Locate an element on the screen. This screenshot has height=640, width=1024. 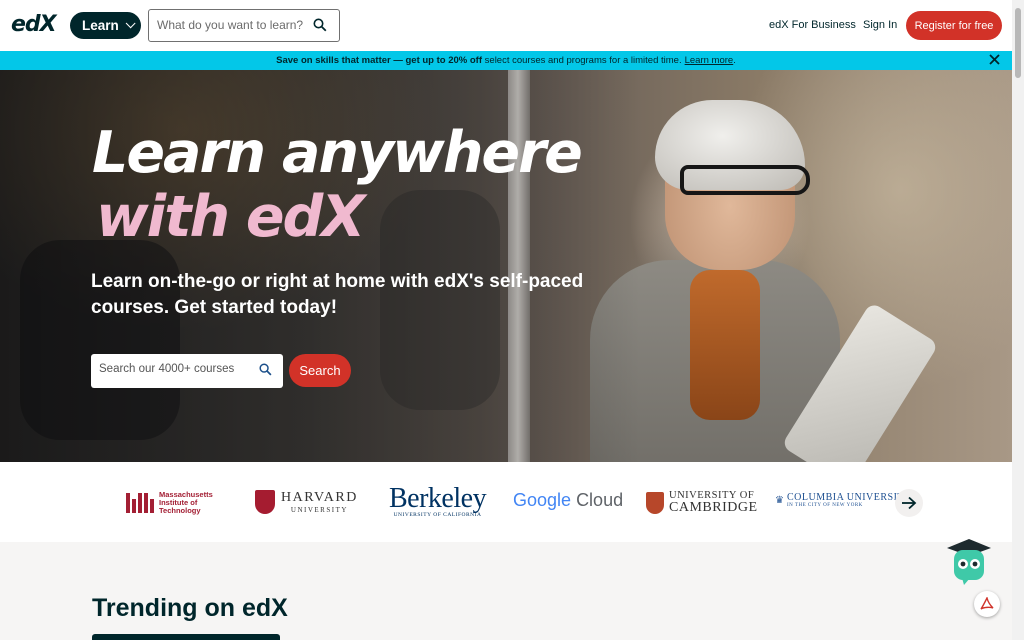
close-icon is located at coordinates (994, 61).